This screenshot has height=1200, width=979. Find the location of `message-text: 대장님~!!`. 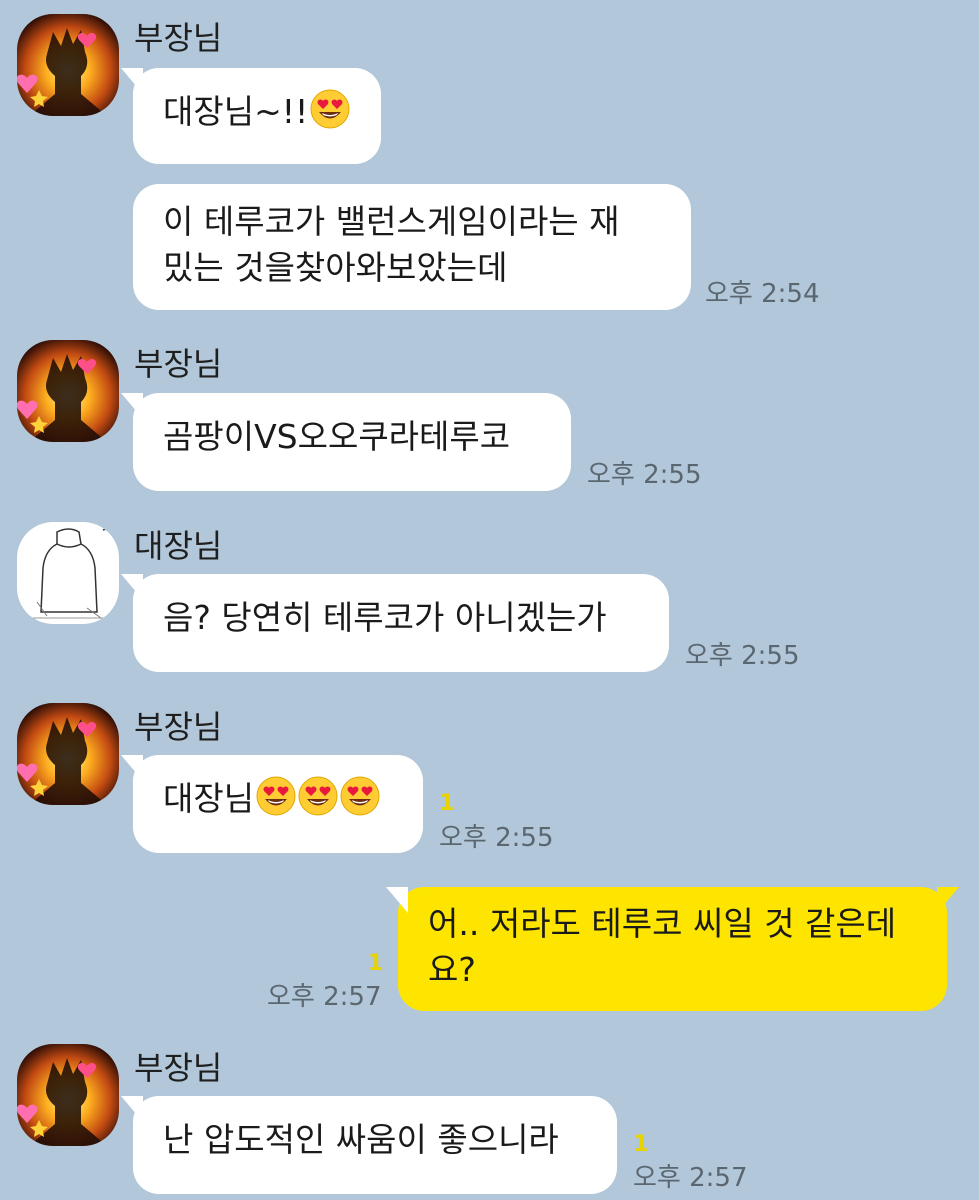

message-text: 대장님~!! is located at coordinates (236, 111).